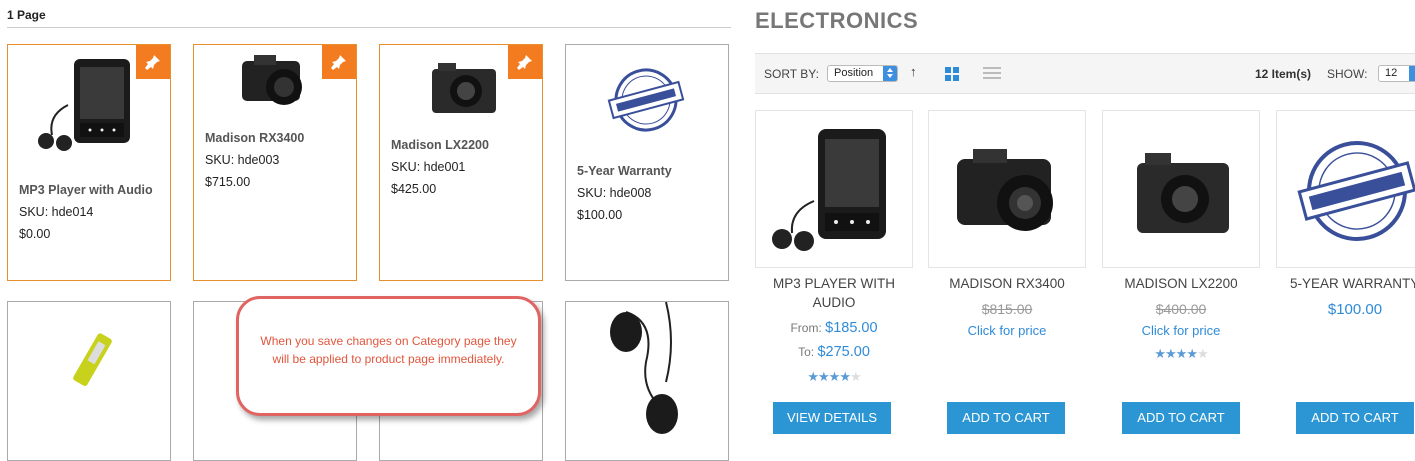 The width and height of the screenshot is (1415, 461). Describe the element at coordinates (1007, 309) in the screenshot. I see `old-price: $815.00` at that location.